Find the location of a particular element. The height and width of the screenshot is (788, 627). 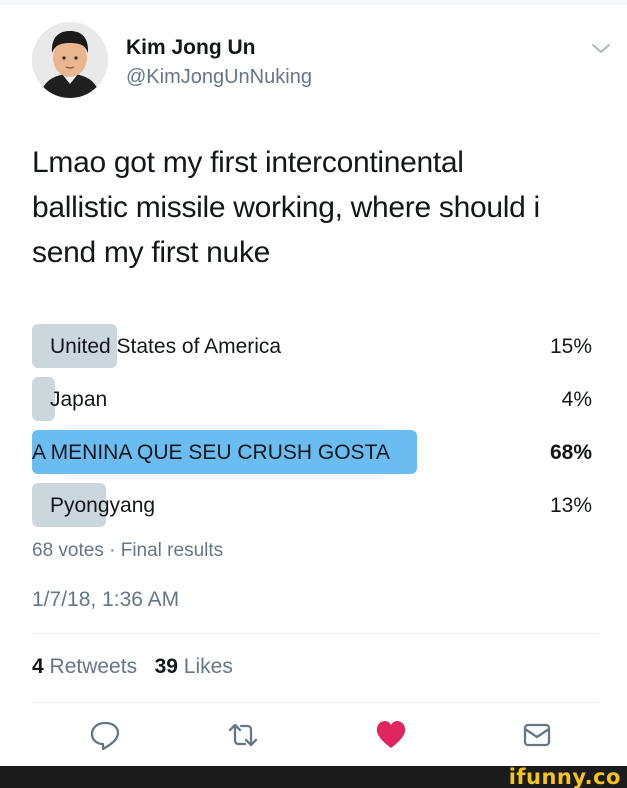

engagement-stats: 4 Retweets 39 Likes is located at coordinates (132, 667).